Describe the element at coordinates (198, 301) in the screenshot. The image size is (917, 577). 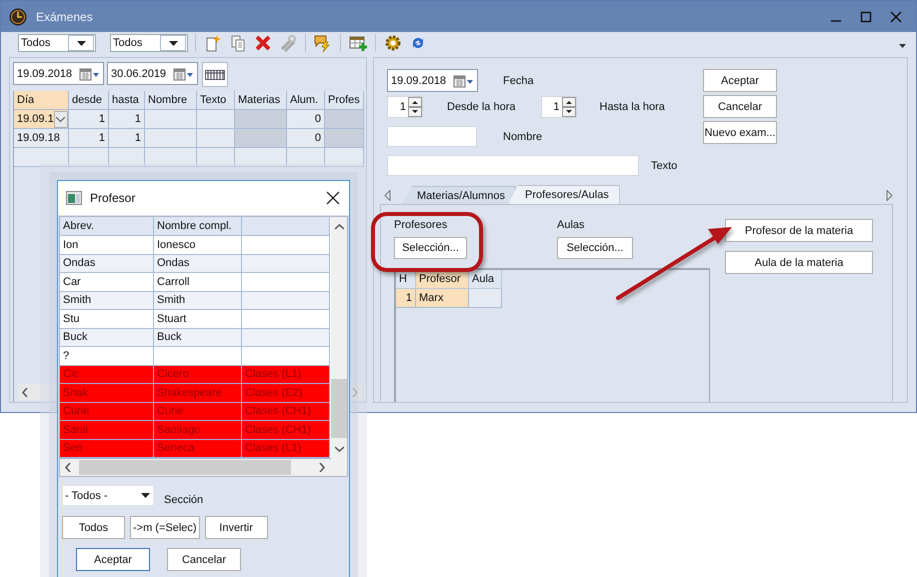
I see `table-cell: Smith` at that location.